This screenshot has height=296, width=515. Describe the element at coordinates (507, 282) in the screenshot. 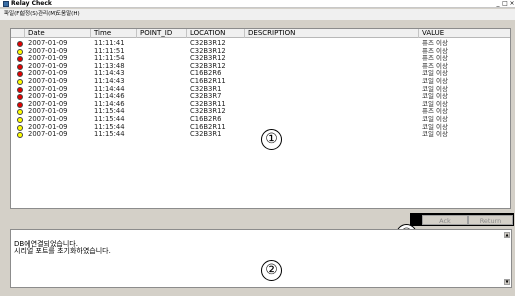

I see `scroll-down-button: ▼` at that location.